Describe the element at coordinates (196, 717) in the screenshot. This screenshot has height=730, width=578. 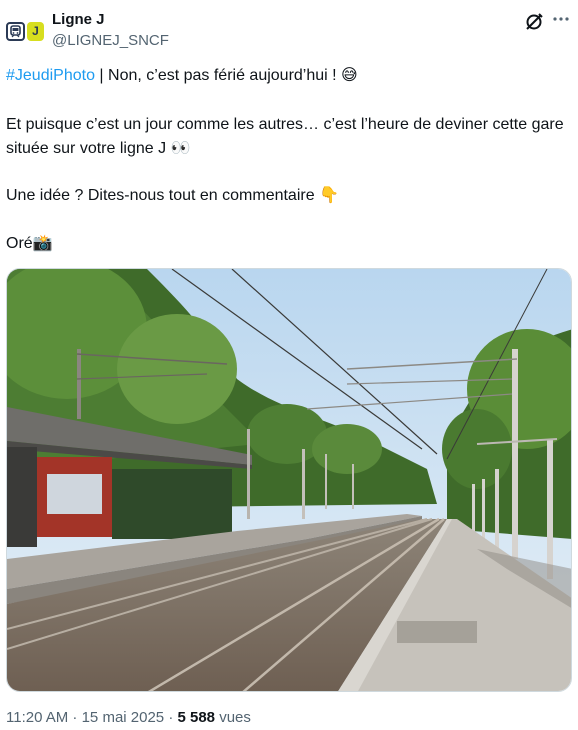
I see `views-count: 5 588` at that location.